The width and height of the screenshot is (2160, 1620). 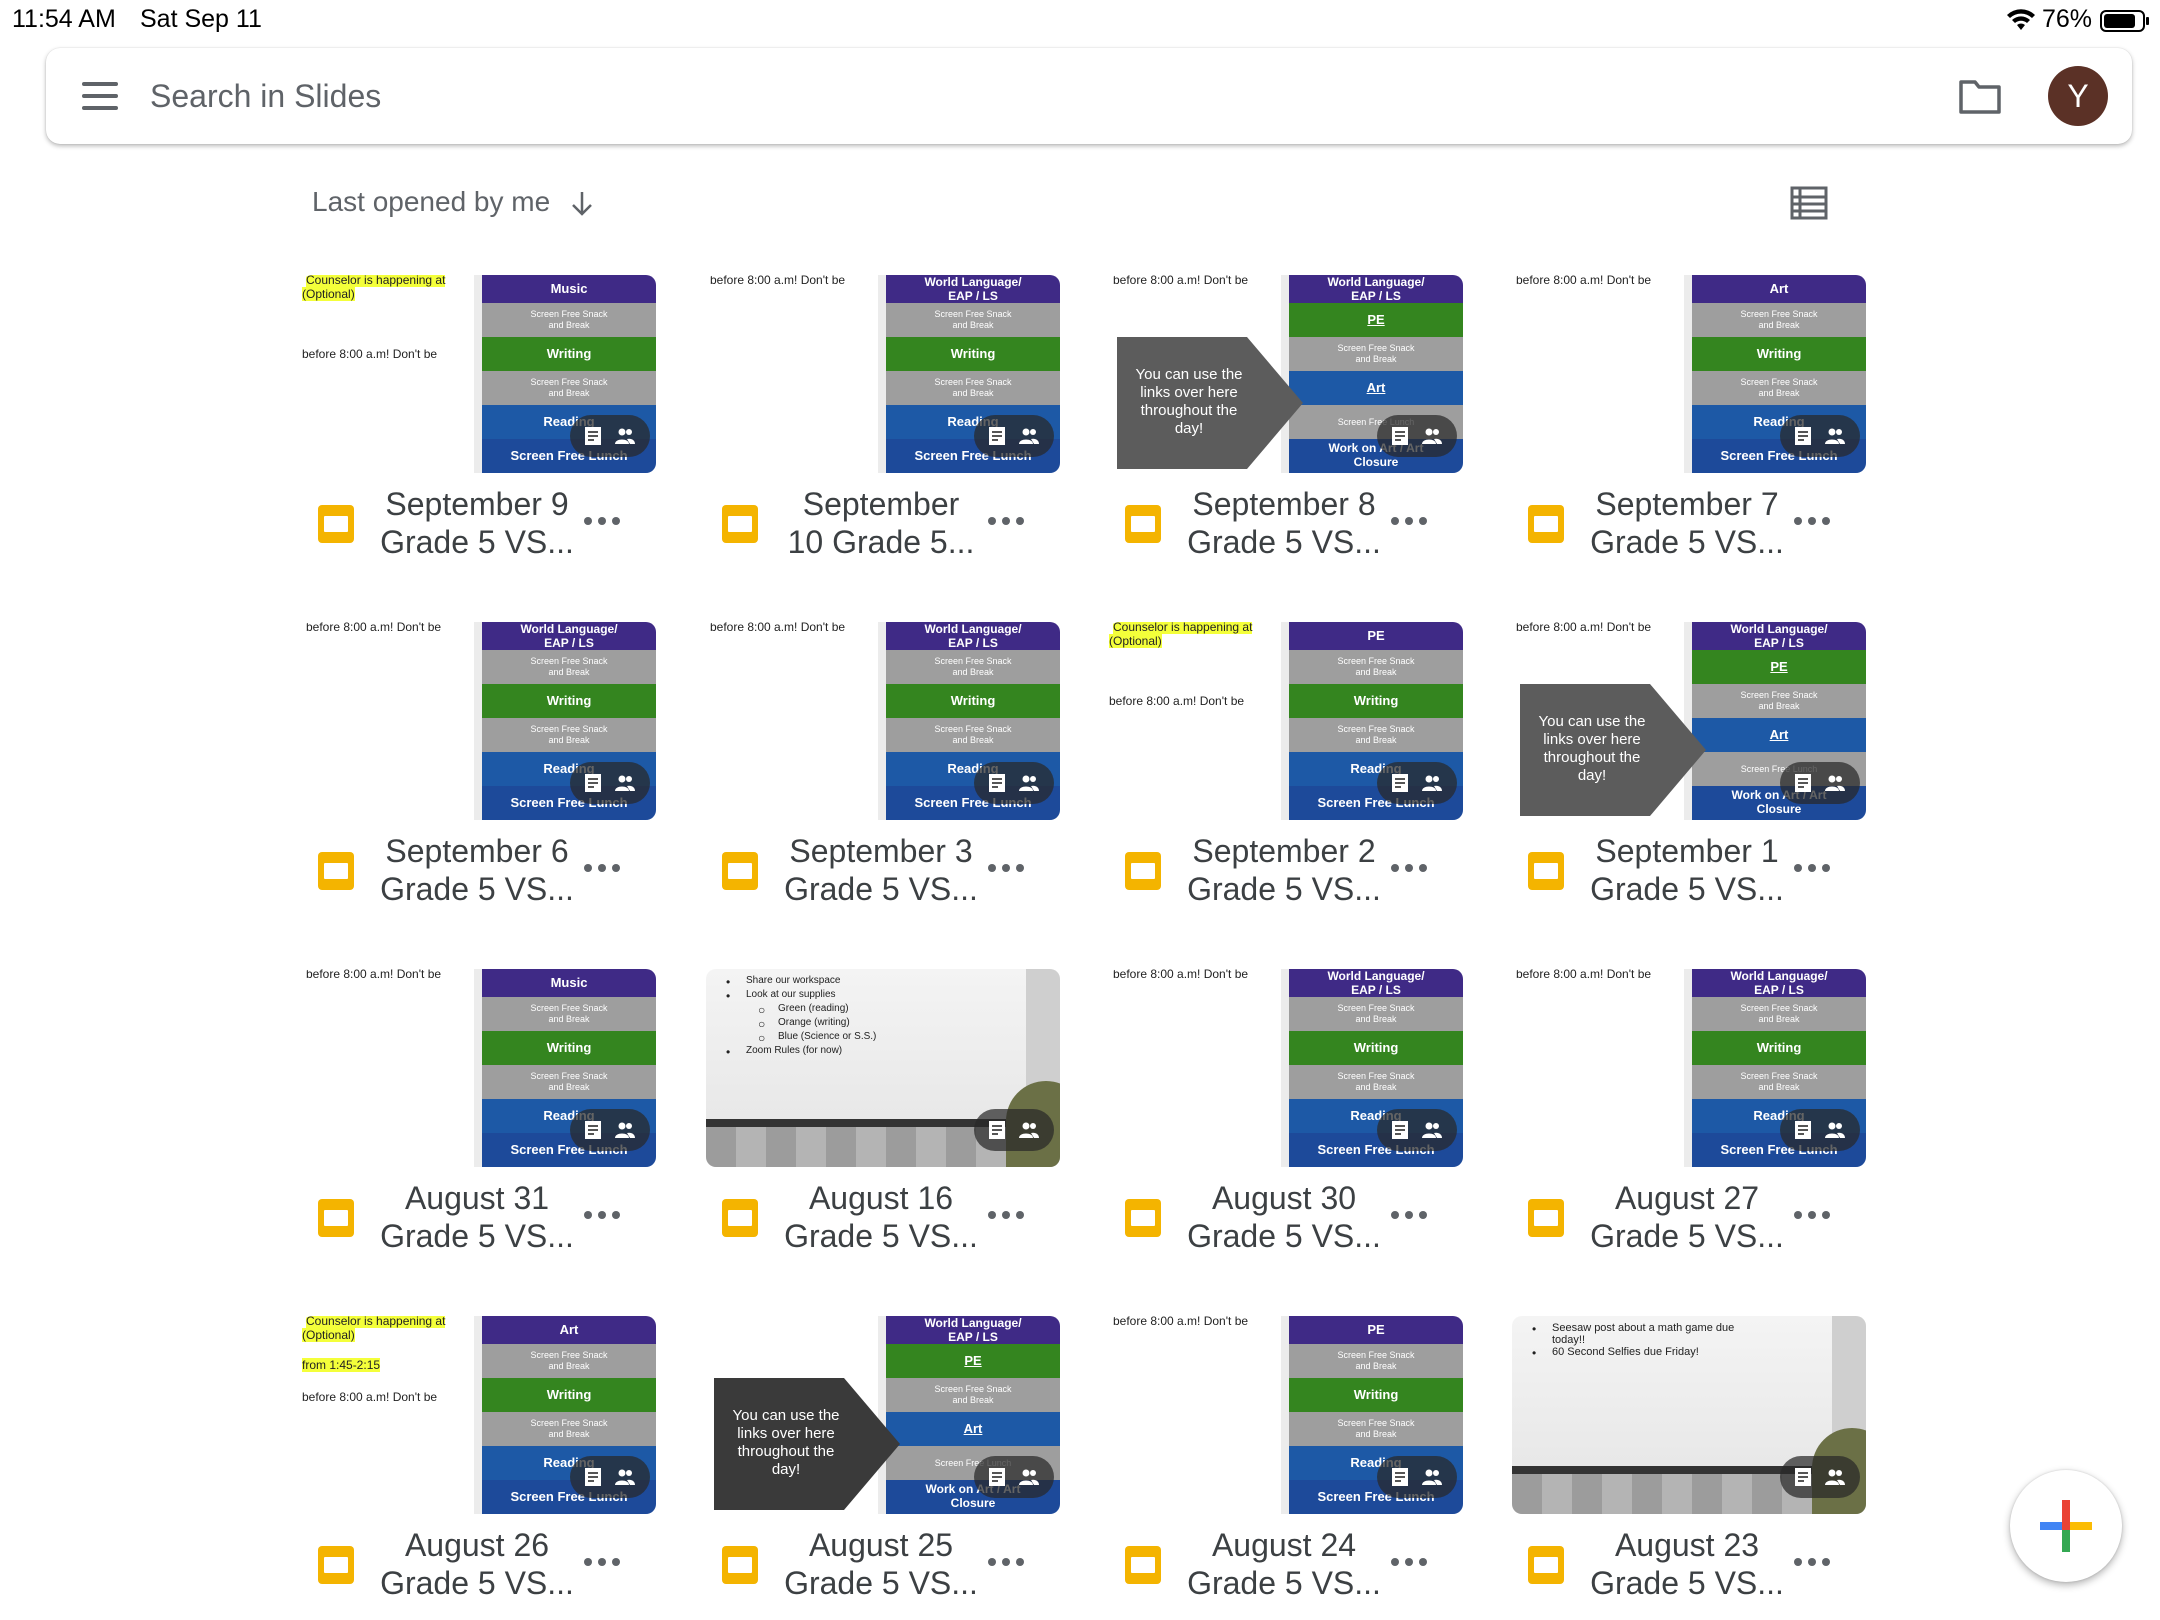 What do you see at coordinates (1376, 1395) in the screenshot?
I see `schedule-band: Writing` at bounding box center [1376, 1395].